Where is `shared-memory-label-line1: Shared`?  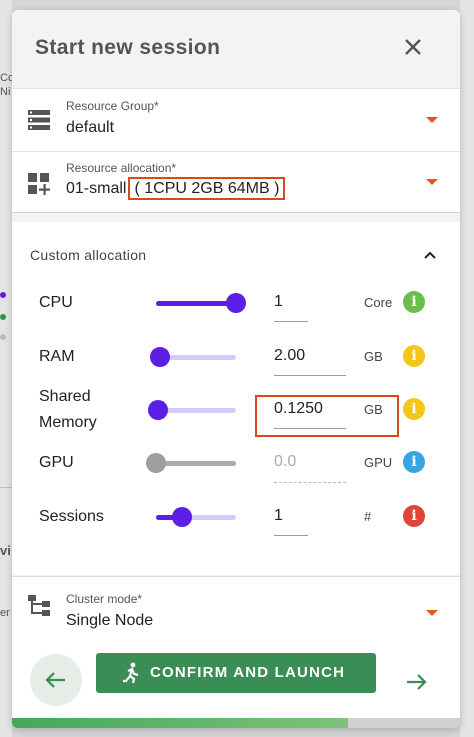
shared-memory-label-line1: Shared is located at coordinates (65, 396).